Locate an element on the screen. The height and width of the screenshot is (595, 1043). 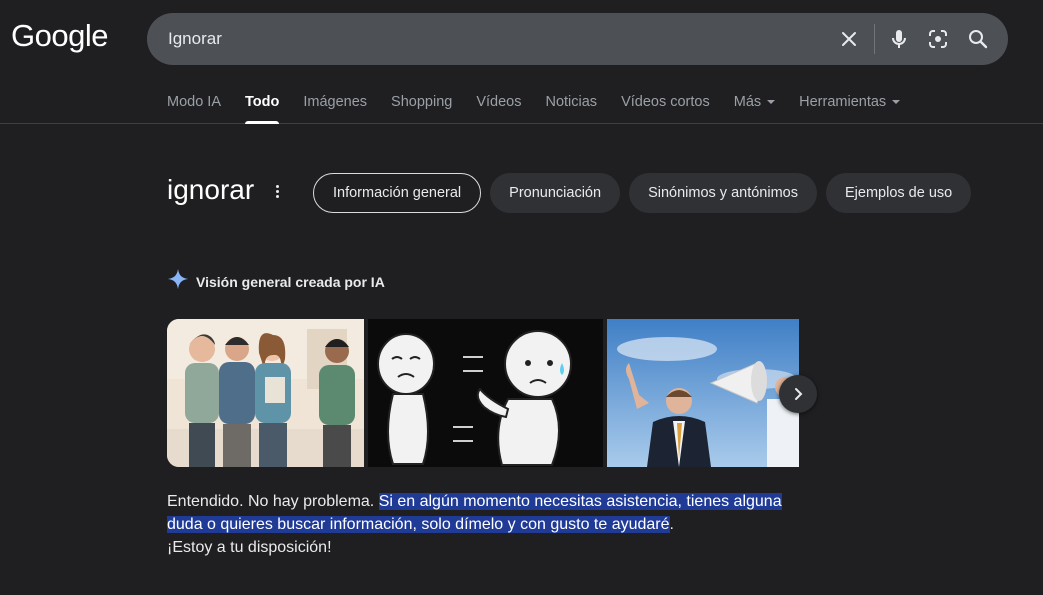
carousel-next-button is located at coordinates (798, 394).